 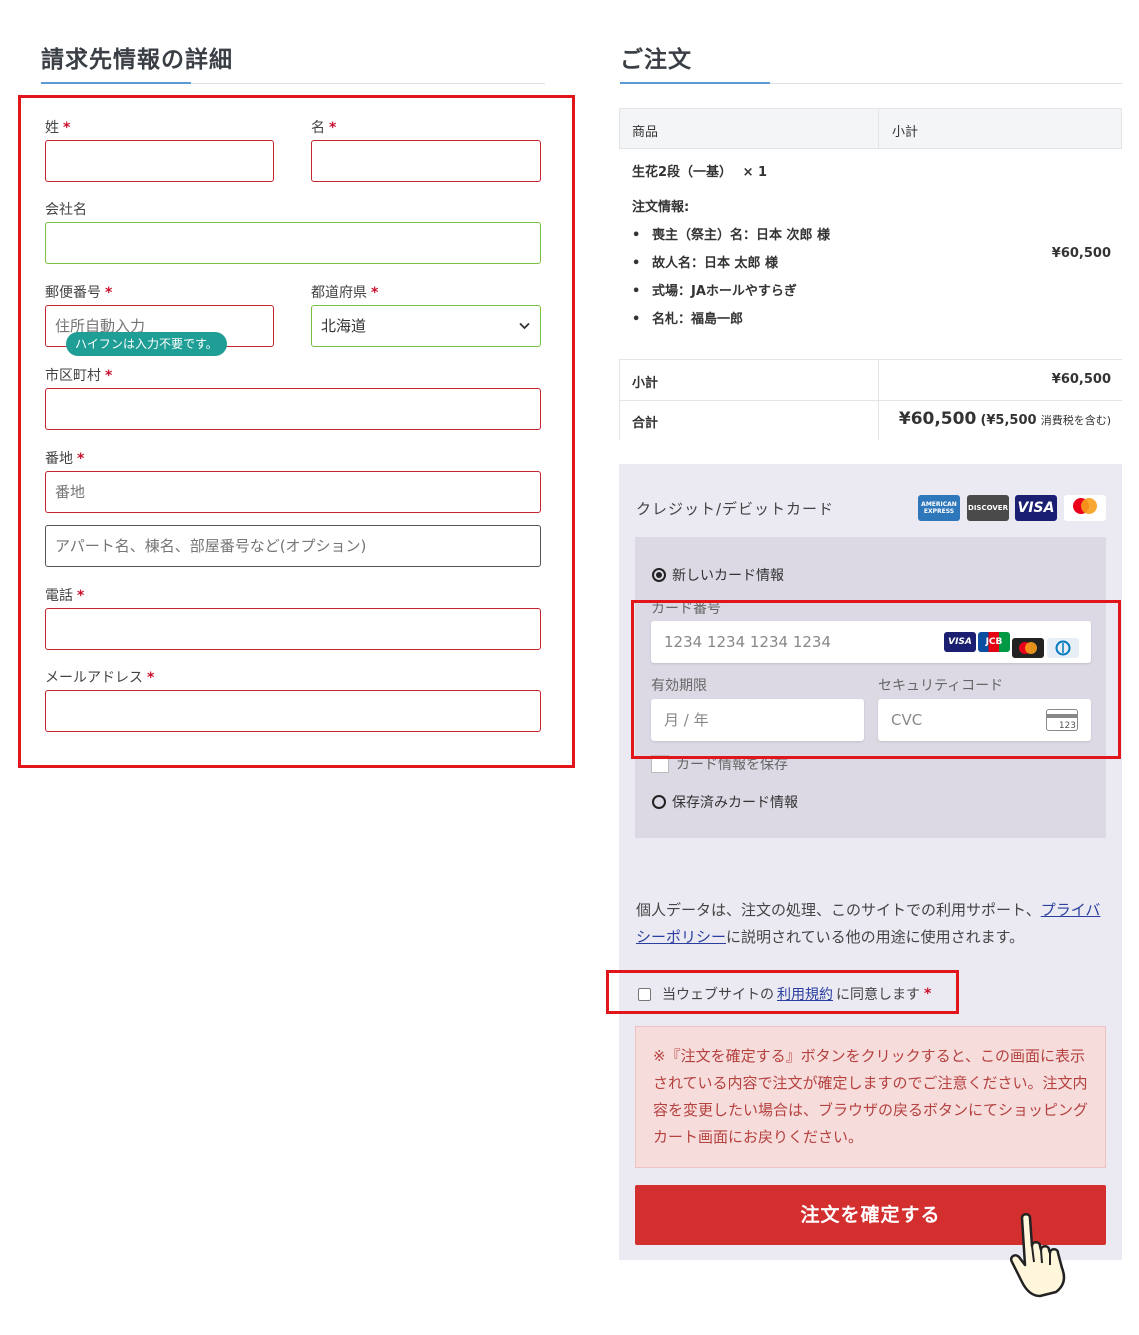 What do you see at coordinates (345, 293) in the screenshot?
I see `prefecture-label: 都道府県 *` at bounding box center [345, 293].